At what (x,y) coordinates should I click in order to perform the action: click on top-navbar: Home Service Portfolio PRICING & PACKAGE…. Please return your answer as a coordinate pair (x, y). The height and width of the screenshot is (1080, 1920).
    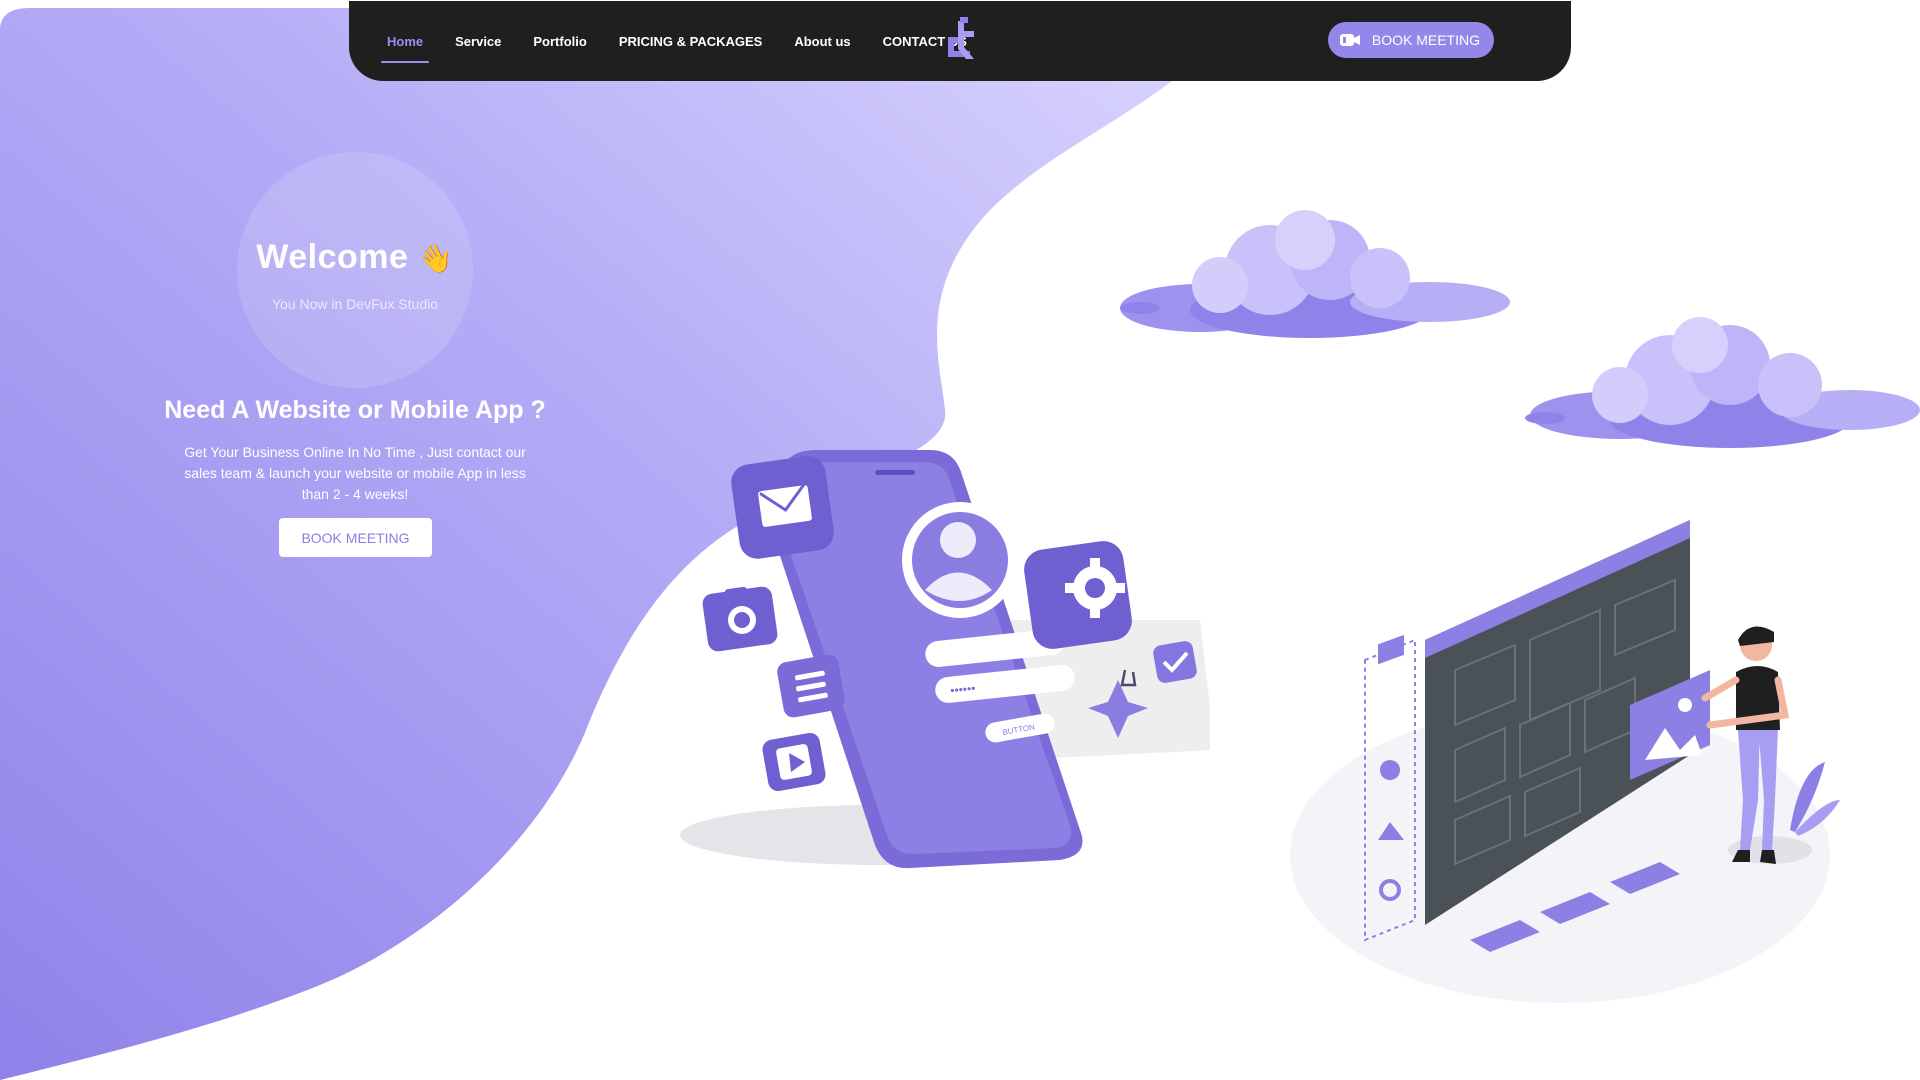
    Looking at the image, I should click on (960, 41).